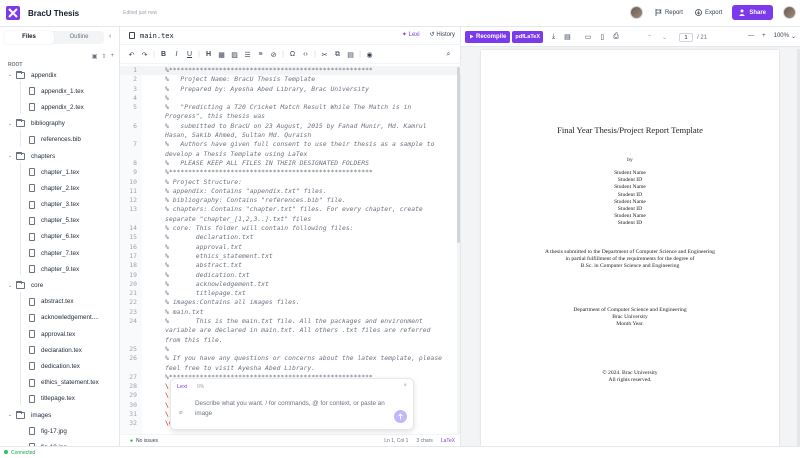  Describe the element at coordinates (649, 37) in the screenshot. I see `prev-page-icon: ⌃` at that location.